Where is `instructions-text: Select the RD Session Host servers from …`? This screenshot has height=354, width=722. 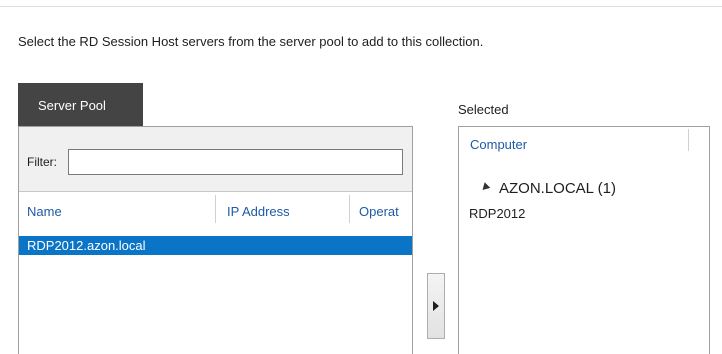
instructions-text: Select the RD Session Host servers from … is located at coordinates (251, 41).